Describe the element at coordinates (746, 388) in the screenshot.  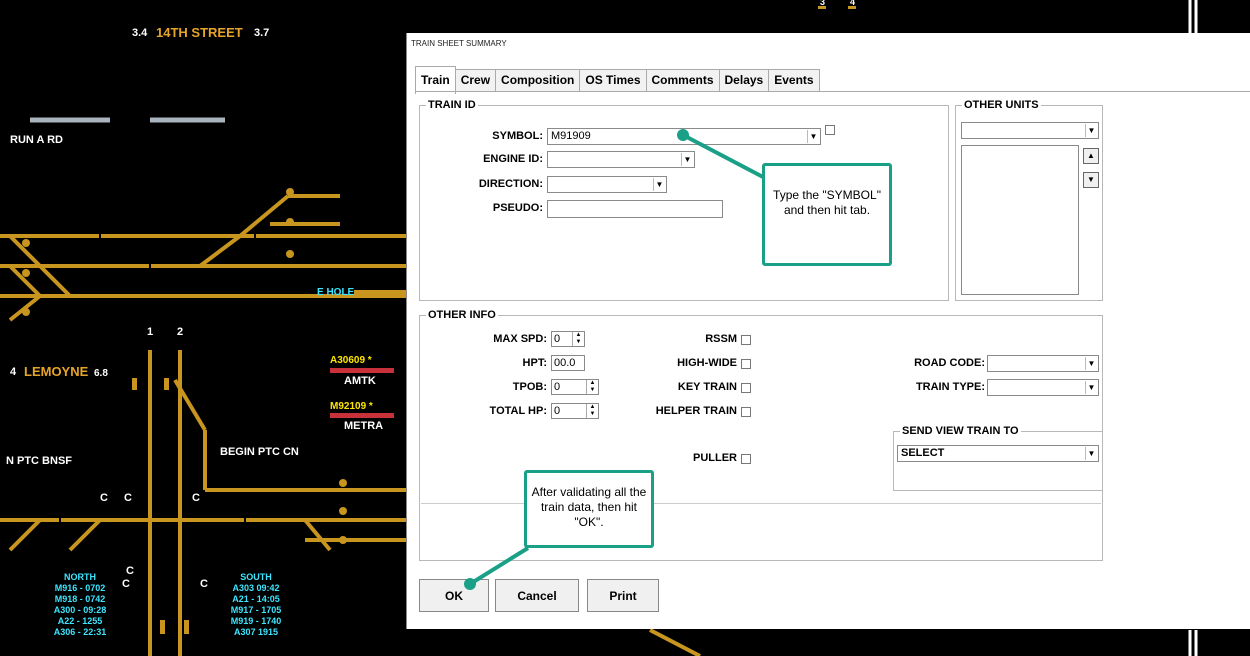
I see `key-train-checkbox` at that location.